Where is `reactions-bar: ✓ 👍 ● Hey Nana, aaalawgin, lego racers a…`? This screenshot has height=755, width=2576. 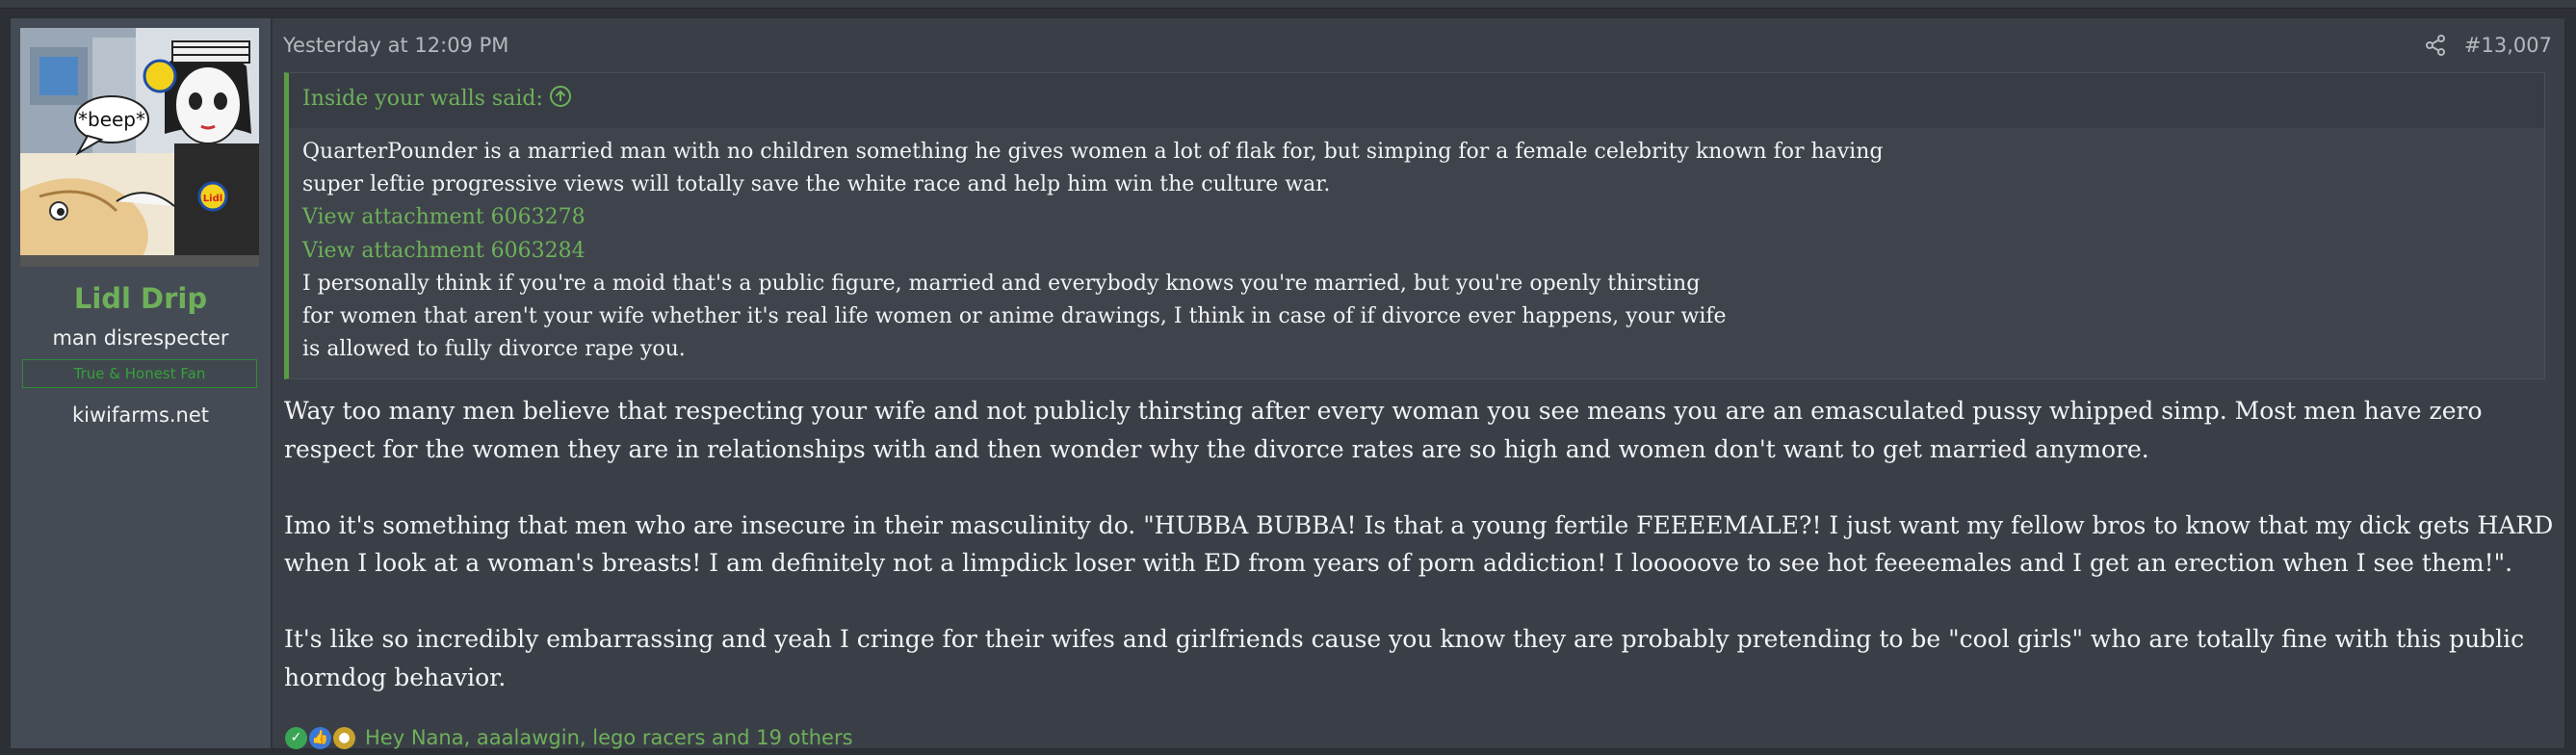 reactions-bar: ✓ 👍 ● Hey Nana, aaalawgin, lego racers a… is located at coordinates (569, 737).